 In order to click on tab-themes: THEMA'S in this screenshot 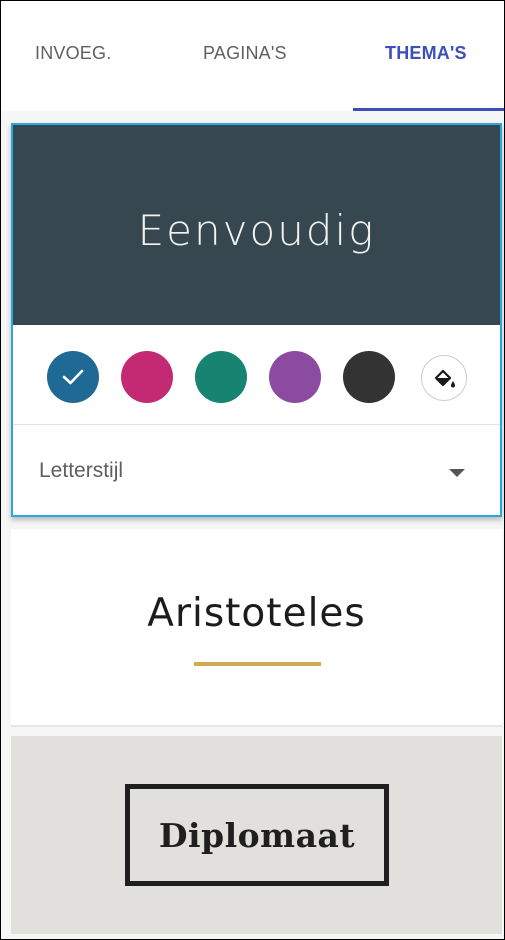, I will do `click(426, 53)`.